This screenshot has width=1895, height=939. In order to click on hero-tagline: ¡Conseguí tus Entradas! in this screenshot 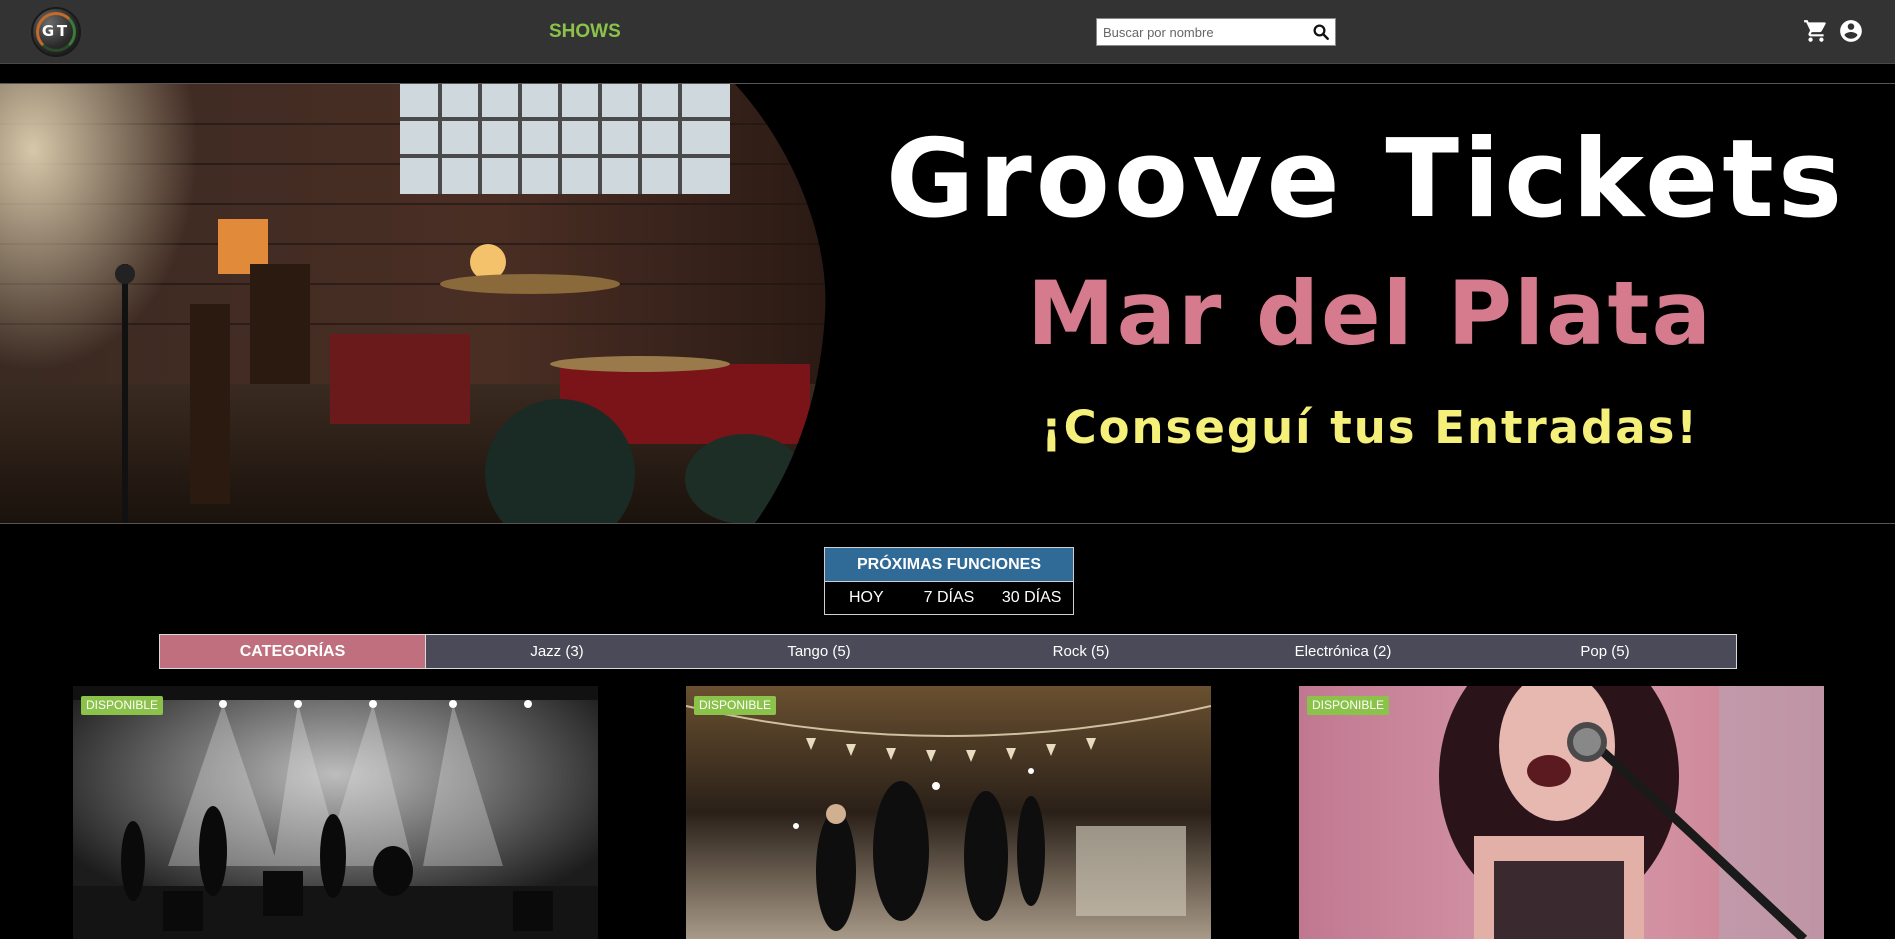, I will do `click(1370, 427)`.